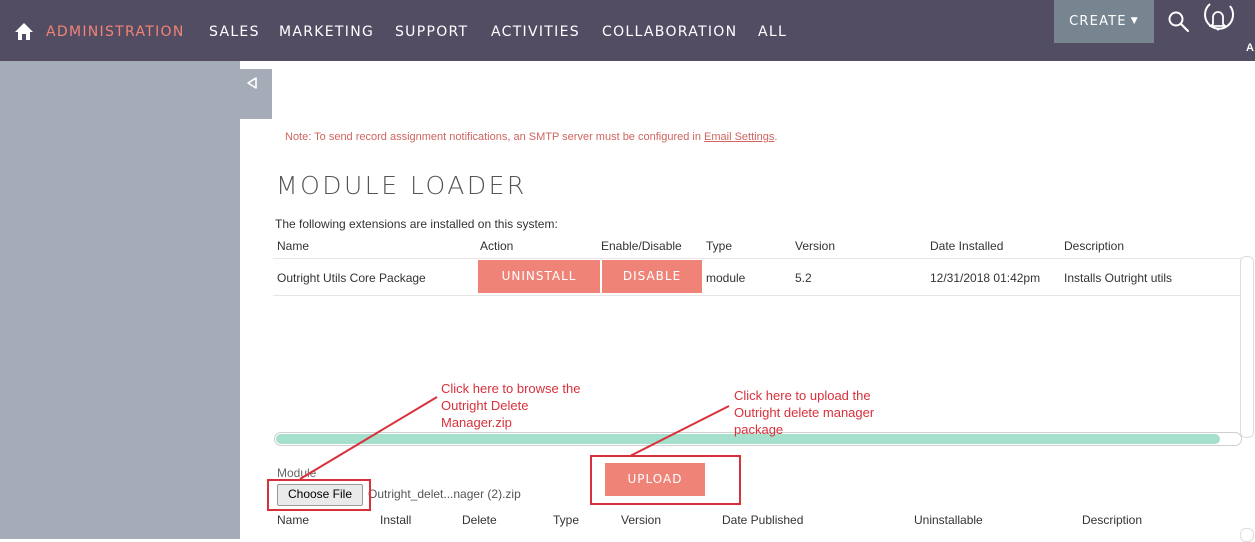 This screenshot has height=542, width=1255. What do you see at coordinates (679, 431) in the screenshot?
I see `upload-arrow` at bounding box center [679, 431].